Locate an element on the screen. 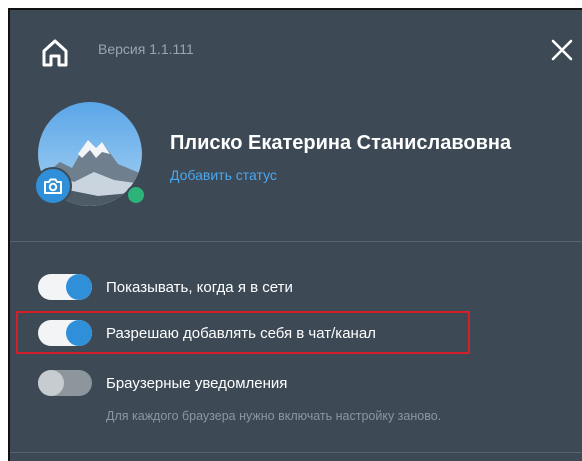  setting-browser-notifications: Браузерные уведомления is located at coordinates (162, 383).